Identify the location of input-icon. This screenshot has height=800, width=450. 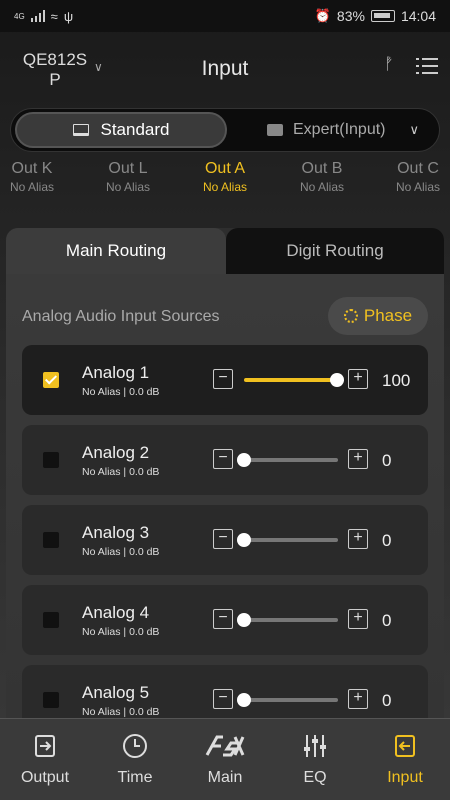
(405, 746).